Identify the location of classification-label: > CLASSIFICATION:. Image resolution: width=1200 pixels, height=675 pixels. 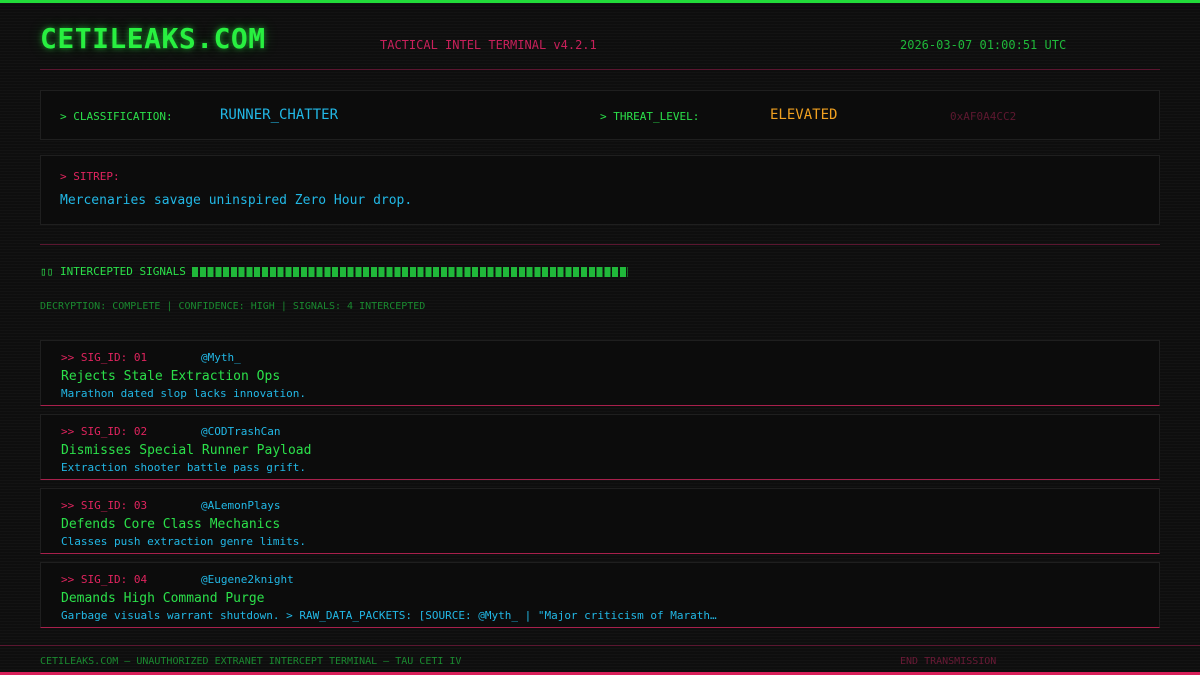
(116, 116).